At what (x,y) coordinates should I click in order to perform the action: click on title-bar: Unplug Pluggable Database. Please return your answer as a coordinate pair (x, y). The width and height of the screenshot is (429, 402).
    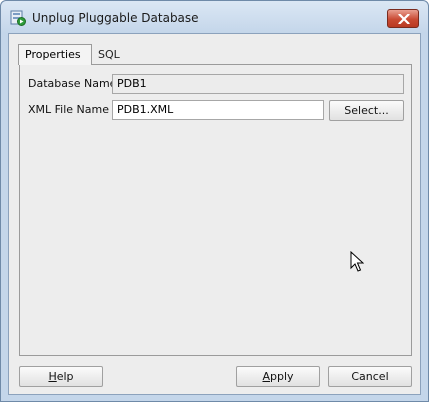
    Looking at the image, I should click on (214, 17).